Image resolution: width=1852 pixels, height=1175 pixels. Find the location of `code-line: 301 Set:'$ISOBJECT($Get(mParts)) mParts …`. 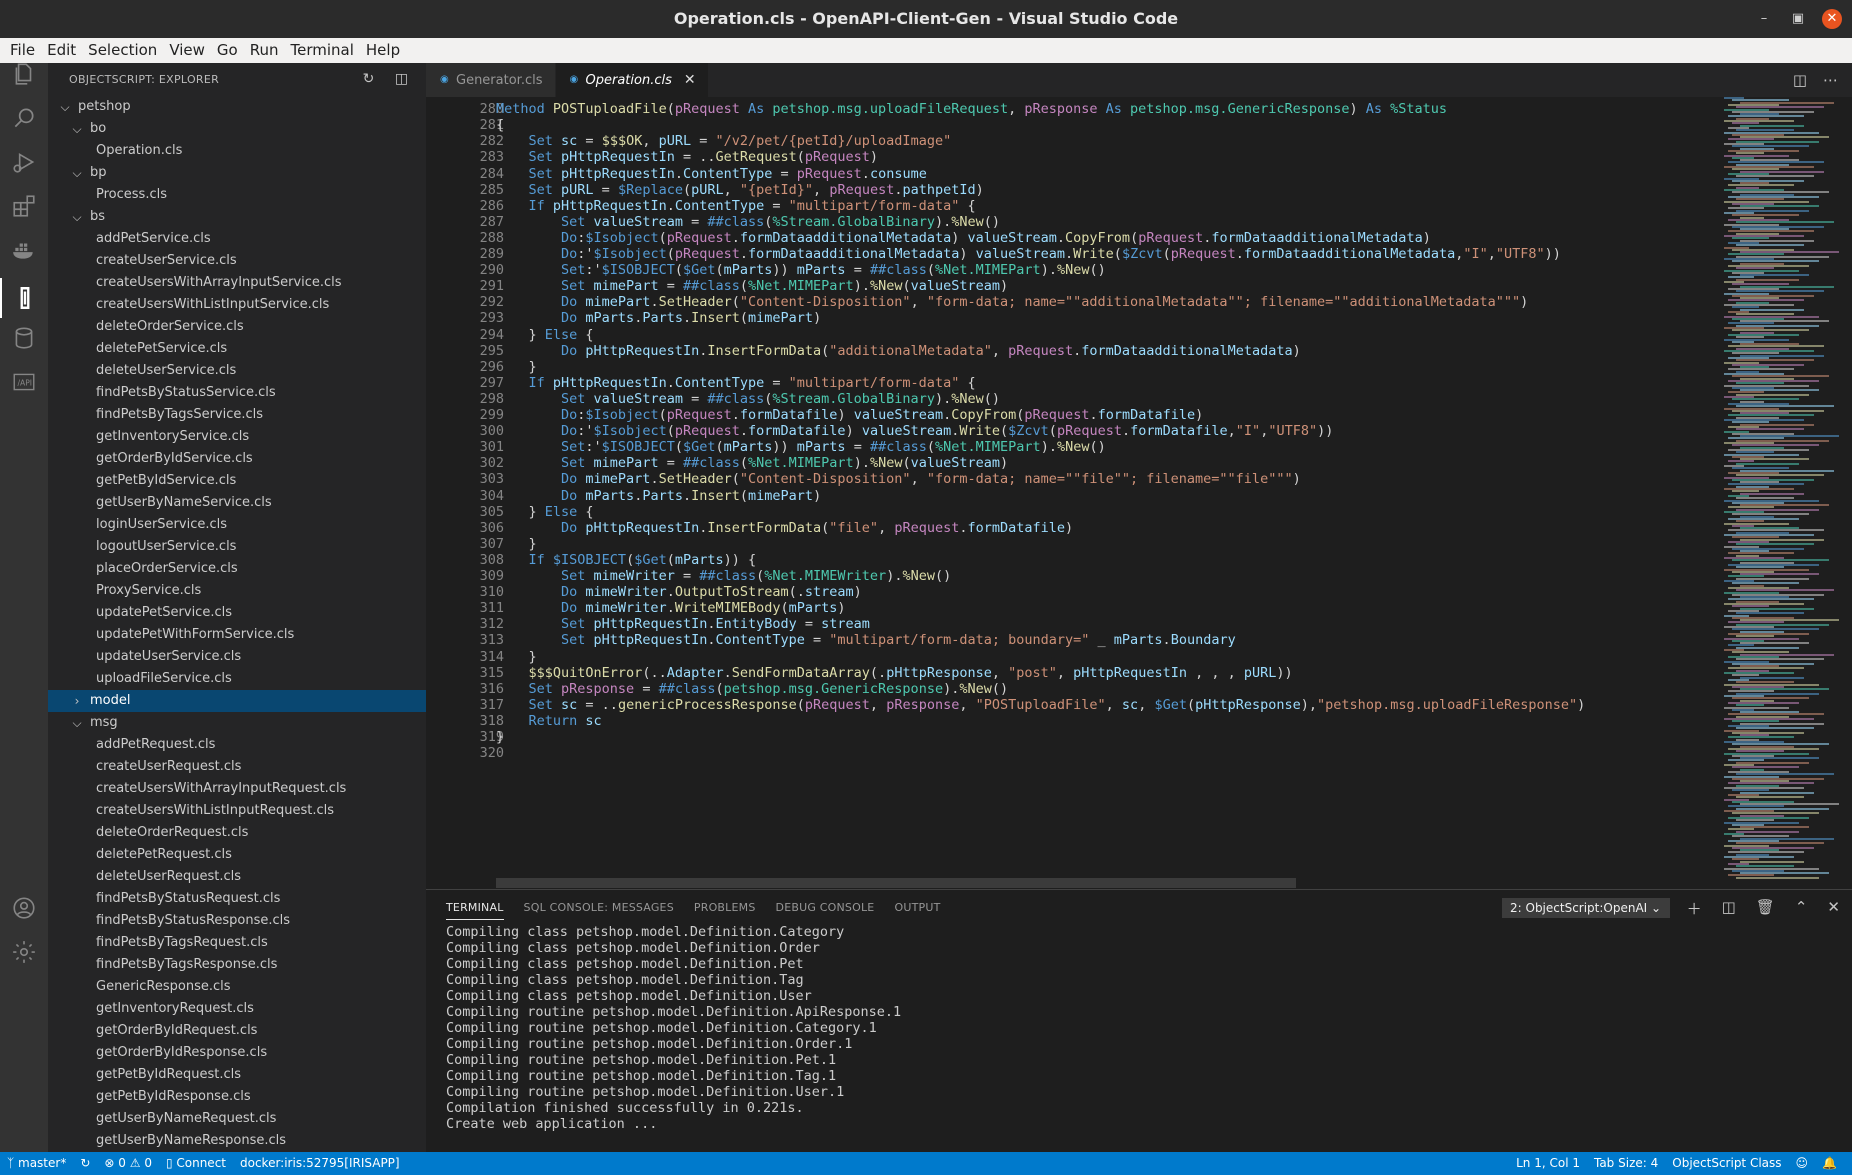

code-line: 301 Set:'$ISOBJECT($Get(mParts)) mParts … is located at coordinates (1071, 447).